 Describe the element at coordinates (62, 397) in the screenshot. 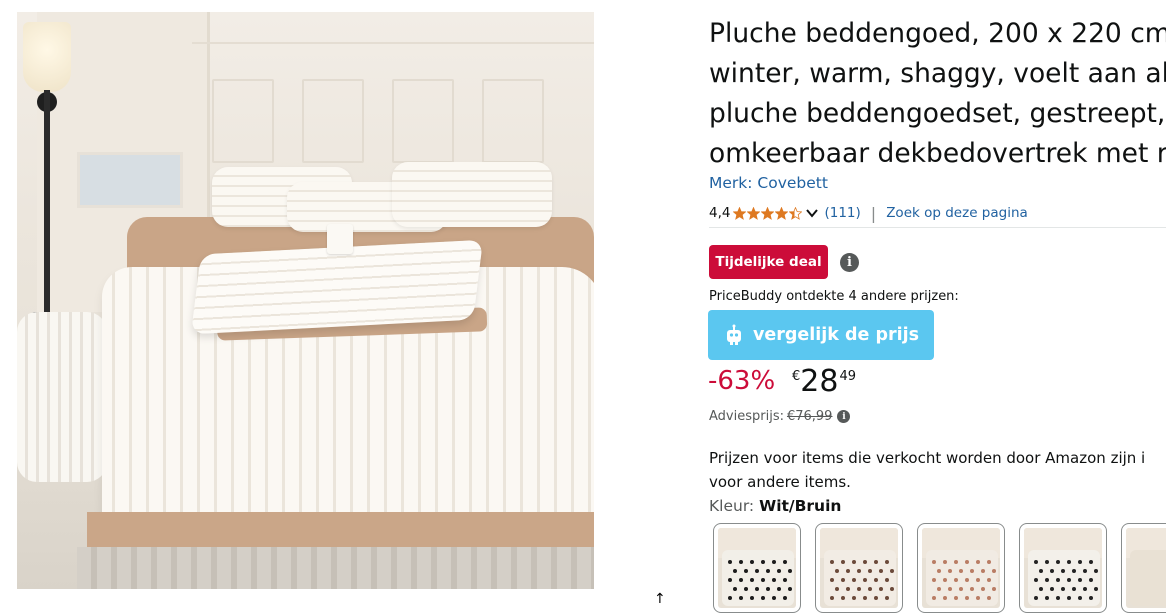

I see `throw-blanket` at that location.